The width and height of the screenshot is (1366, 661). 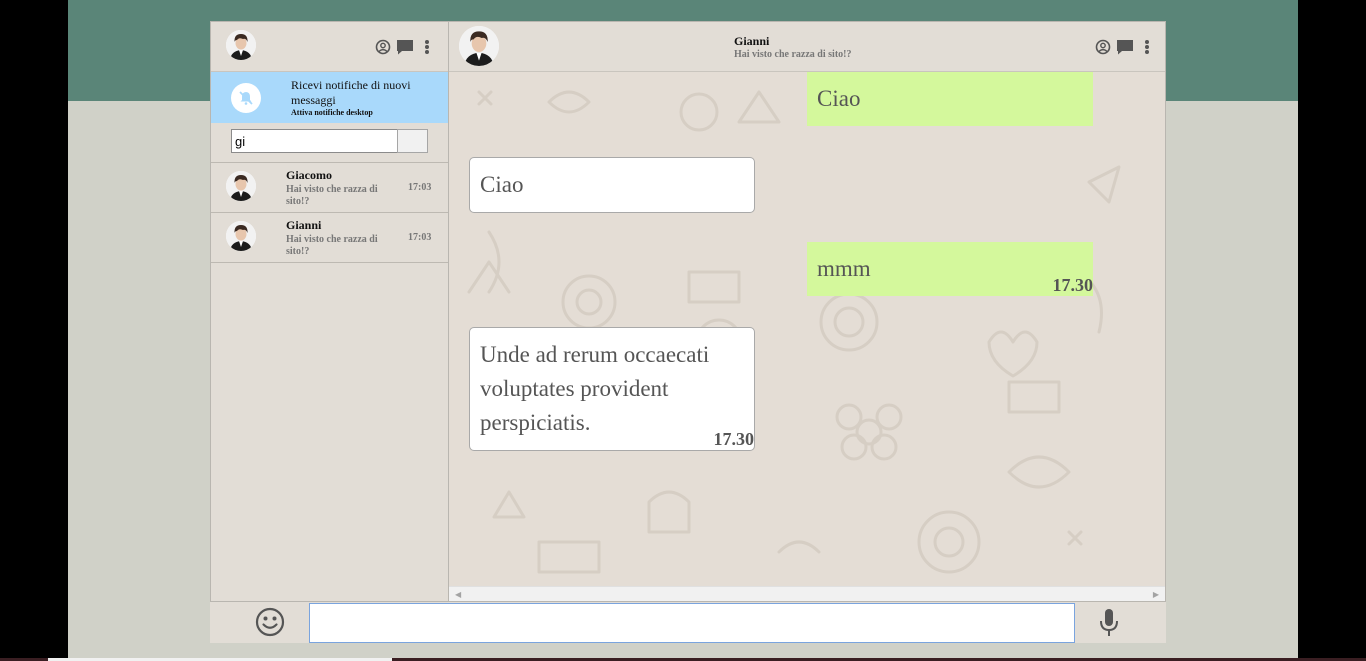 What do you see at coordinates (1156, 594) in the screenshot?
I see `scroll-right-icon: ▶` at bounding box center [1156, 594].